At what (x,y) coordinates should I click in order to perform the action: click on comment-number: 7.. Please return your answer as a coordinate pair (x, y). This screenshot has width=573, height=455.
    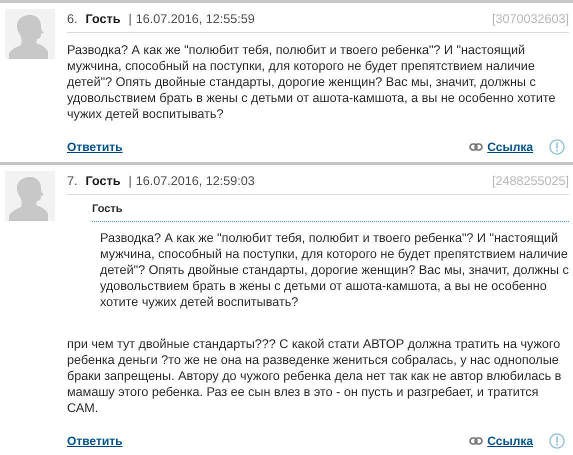
    Looking at the image, I should click on (72, 181).